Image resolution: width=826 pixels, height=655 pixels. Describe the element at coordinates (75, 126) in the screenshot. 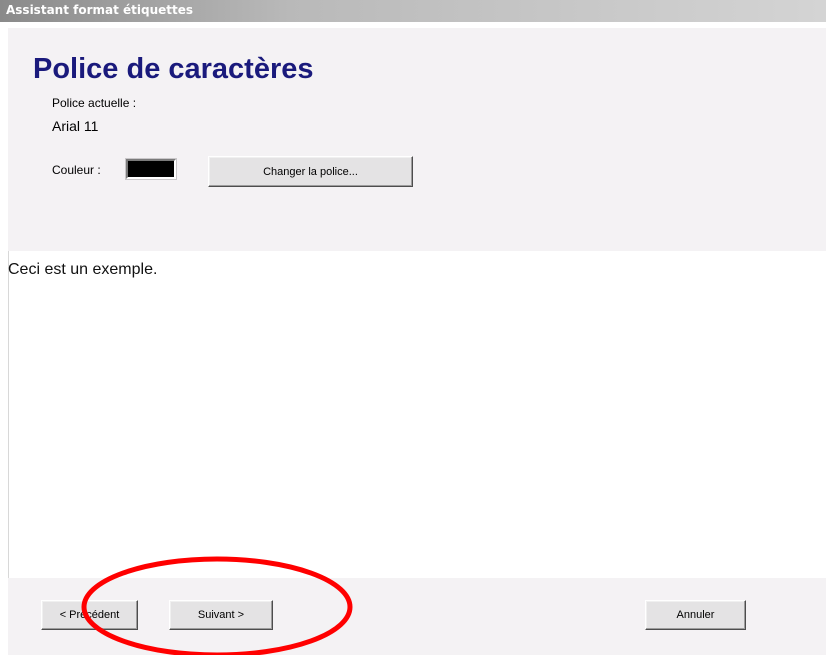

I see `current-font-value: Arial 11` at that location.